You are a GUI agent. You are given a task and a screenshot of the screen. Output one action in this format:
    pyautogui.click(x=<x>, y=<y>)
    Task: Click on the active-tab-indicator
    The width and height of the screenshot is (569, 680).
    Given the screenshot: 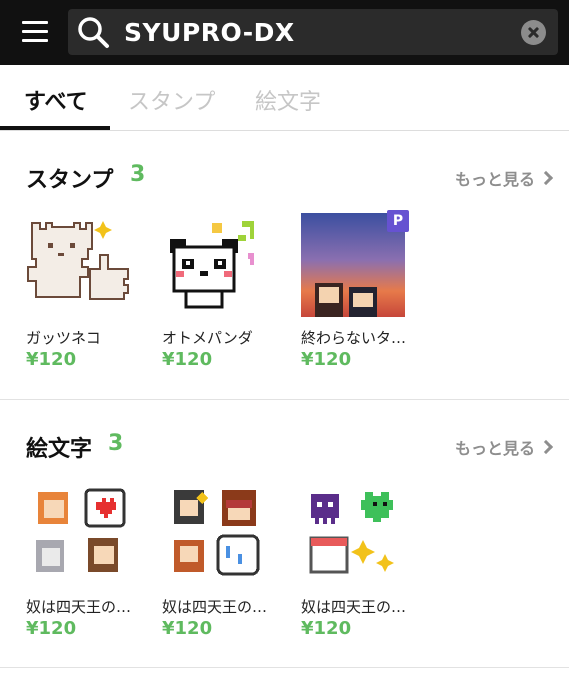 What is the action you would take?
    pyautogui.click(x=55, y=128)
    